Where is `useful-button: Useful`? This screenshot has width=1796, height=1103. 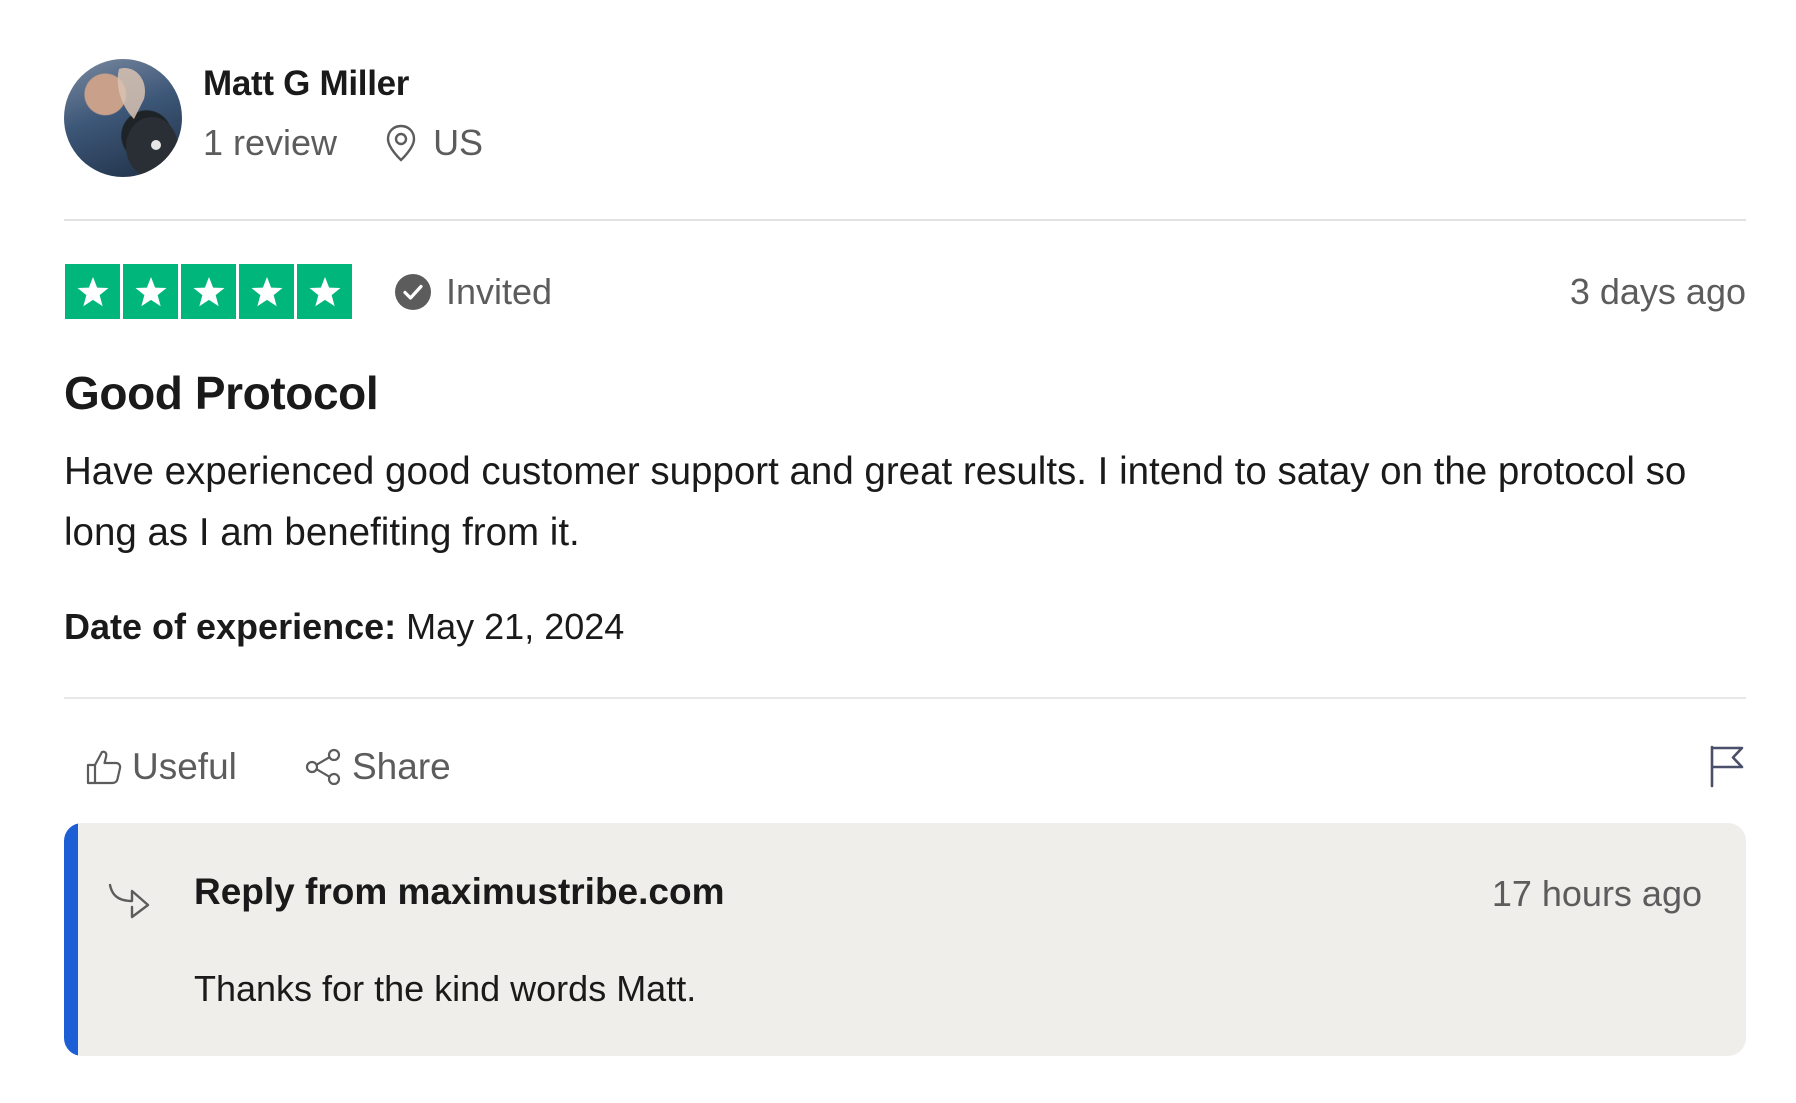
useful-button: Useful is located at coordinates (160, 767).